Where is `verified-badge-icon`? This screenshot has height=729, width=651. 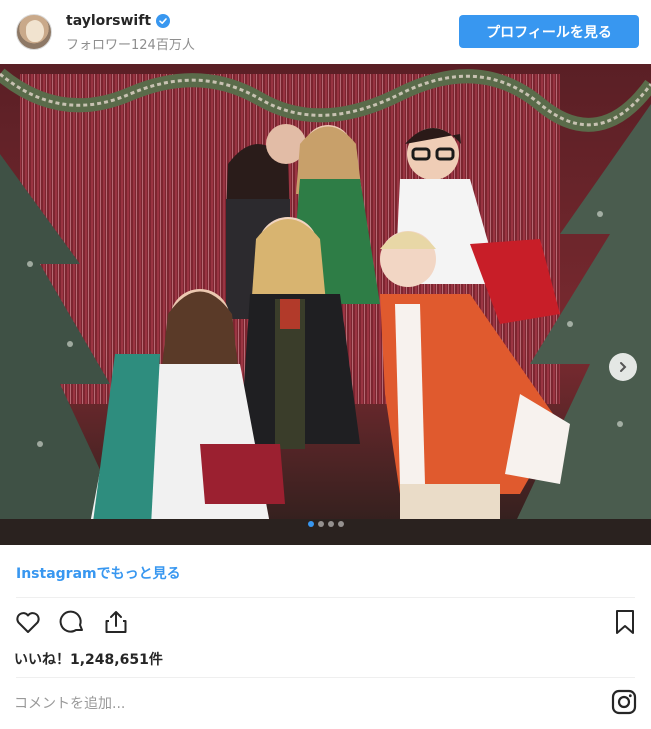 verified-badge-icon is located at coordinates (163, 21).